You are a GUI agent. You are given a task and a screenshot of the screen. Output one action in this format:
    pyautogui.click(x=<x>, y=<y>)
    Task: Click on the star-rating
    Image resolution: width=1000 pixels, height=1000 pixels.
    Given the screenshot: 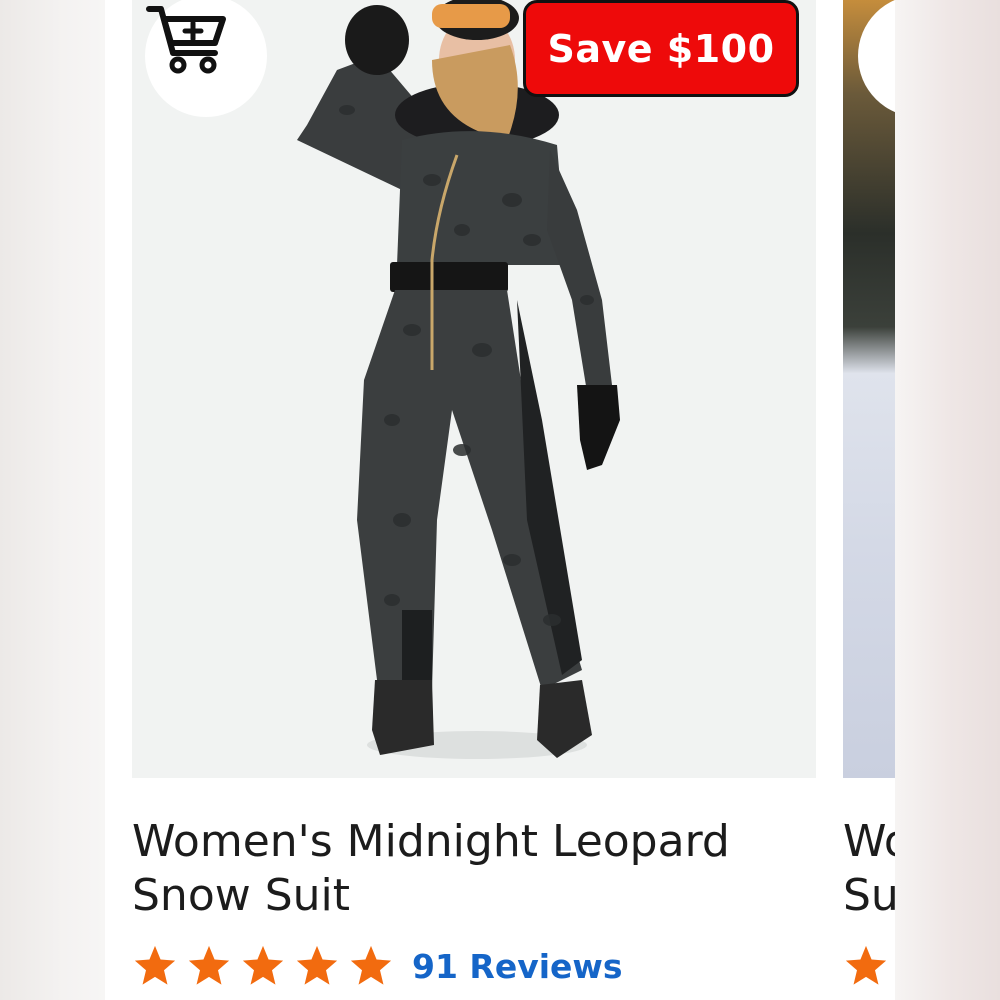 What is the action you would take?
    pyautogui.click(x=263, y=966)
    